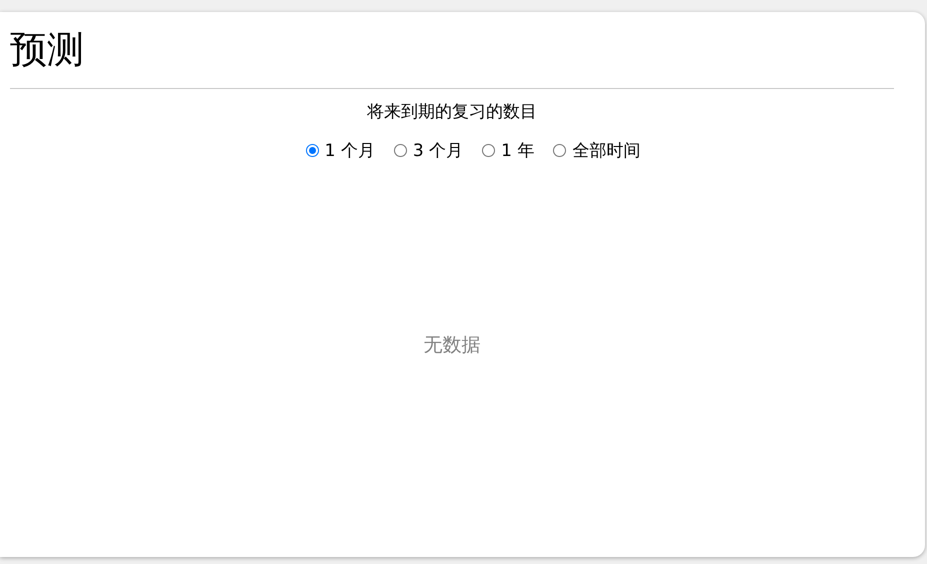 The image size is (927, 564). What do you see at coordinates (47, 50) in the screenshot?
I see `card-title: 预测` at bounding box center [47, 50].